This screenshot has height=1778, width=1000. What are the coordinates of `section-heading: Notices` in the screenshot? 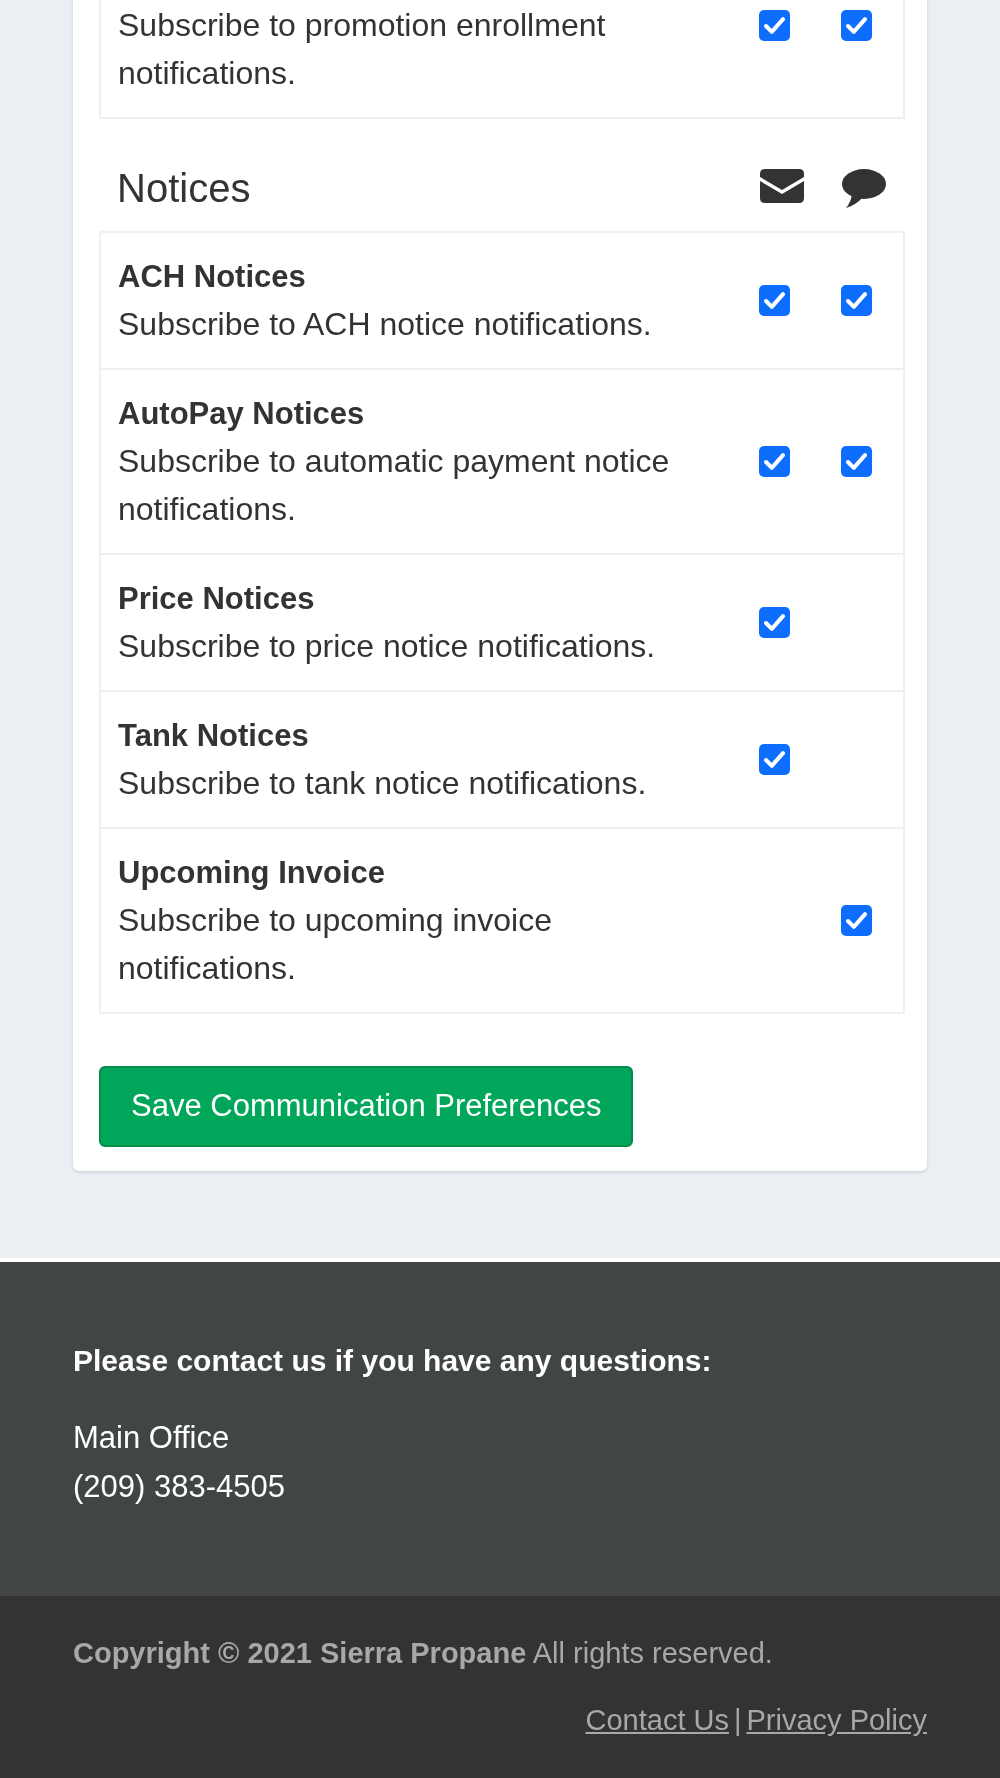 It's located at (184, 188).